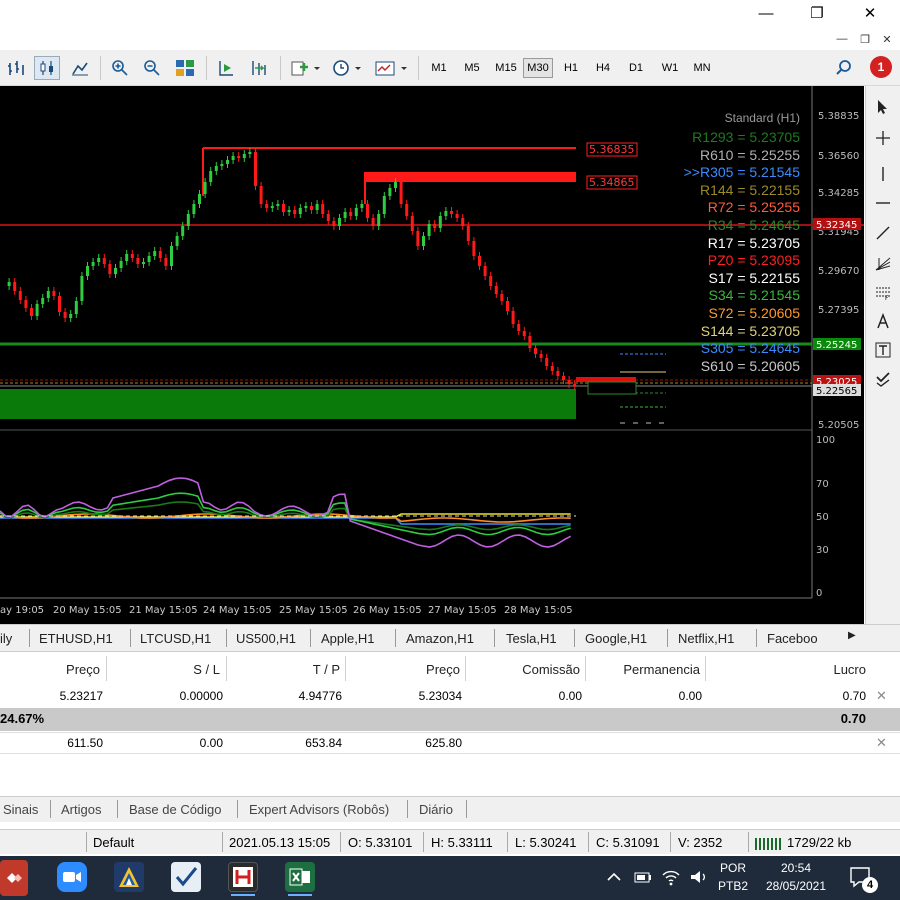  I want to click on timeframe-h1: H1, so click(571, 68).